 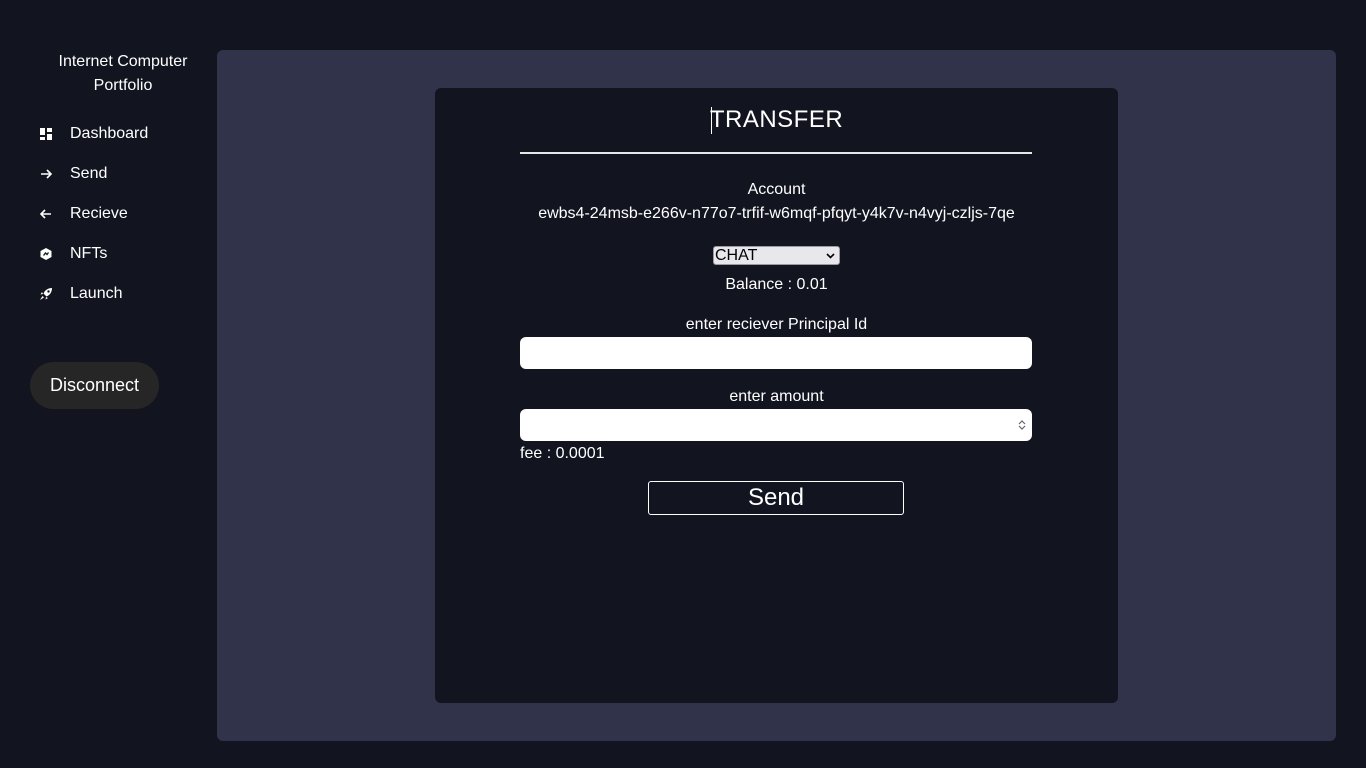 What do you see at coordinates (89, 173) in the screenshot?
I see `sidebar-item-label: Send` at bounding box center [89, 173].